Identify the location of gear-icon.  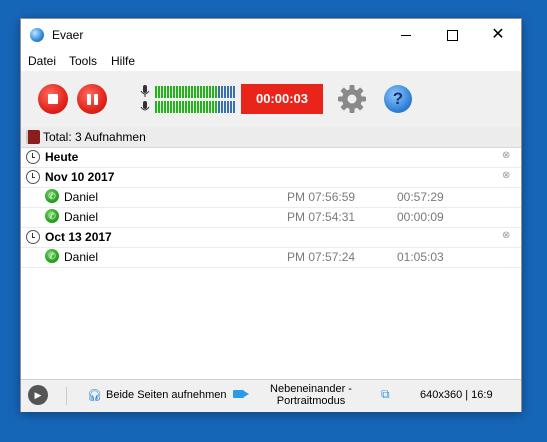
(352, 99).